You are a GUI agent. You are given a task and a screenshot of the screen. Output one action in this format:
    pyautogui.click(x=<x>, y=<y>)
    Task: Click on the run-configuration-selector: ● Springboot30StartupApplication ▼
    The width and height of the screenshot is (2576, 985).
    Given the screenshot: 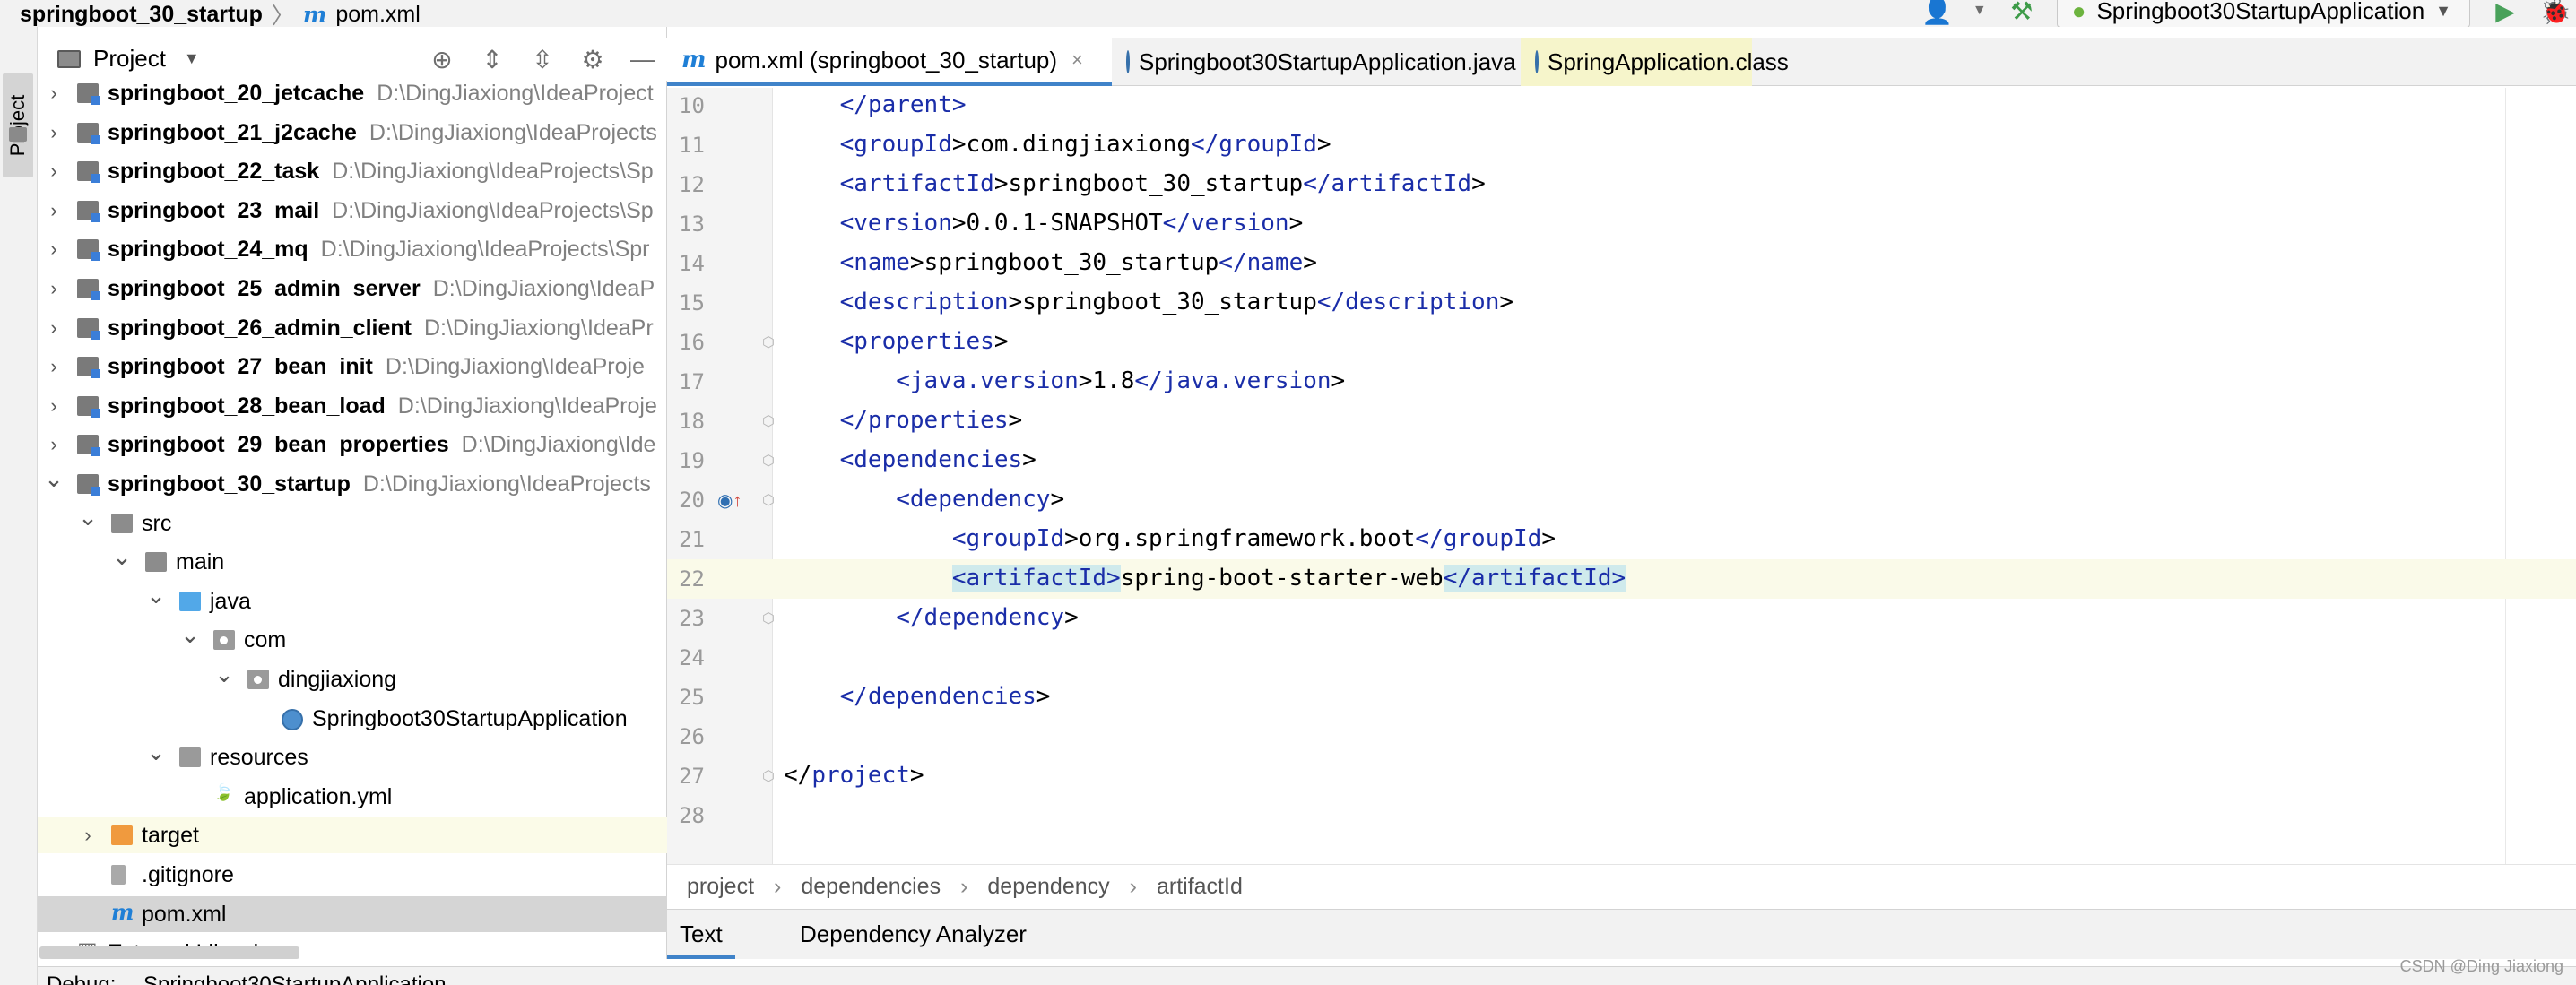 What is the action you would take?
    pyautogui.click(x=2263, y=14)
    